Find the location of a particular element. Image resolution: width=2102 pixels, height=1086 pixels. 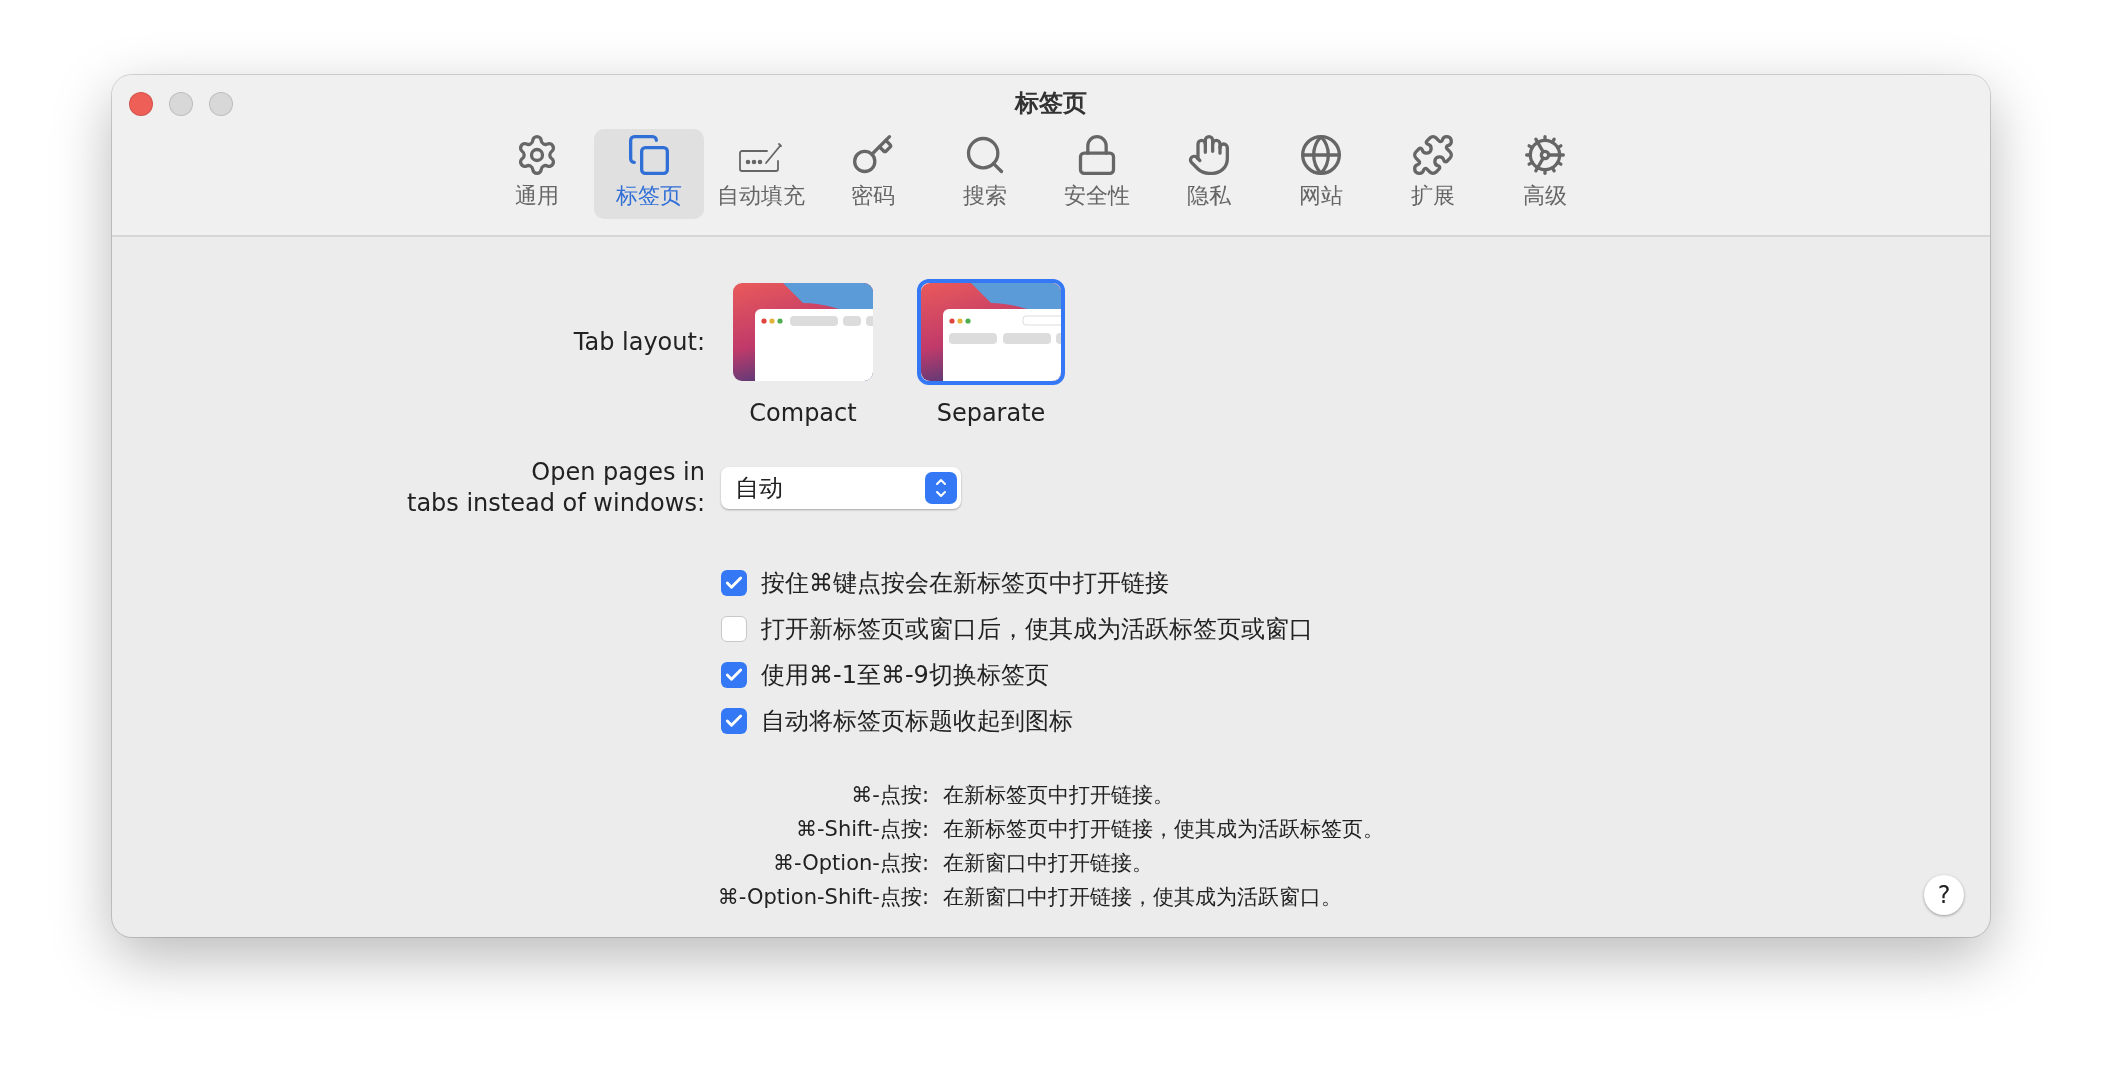

toolbar-tab: 标签页 is located at coordinates (649, 174).